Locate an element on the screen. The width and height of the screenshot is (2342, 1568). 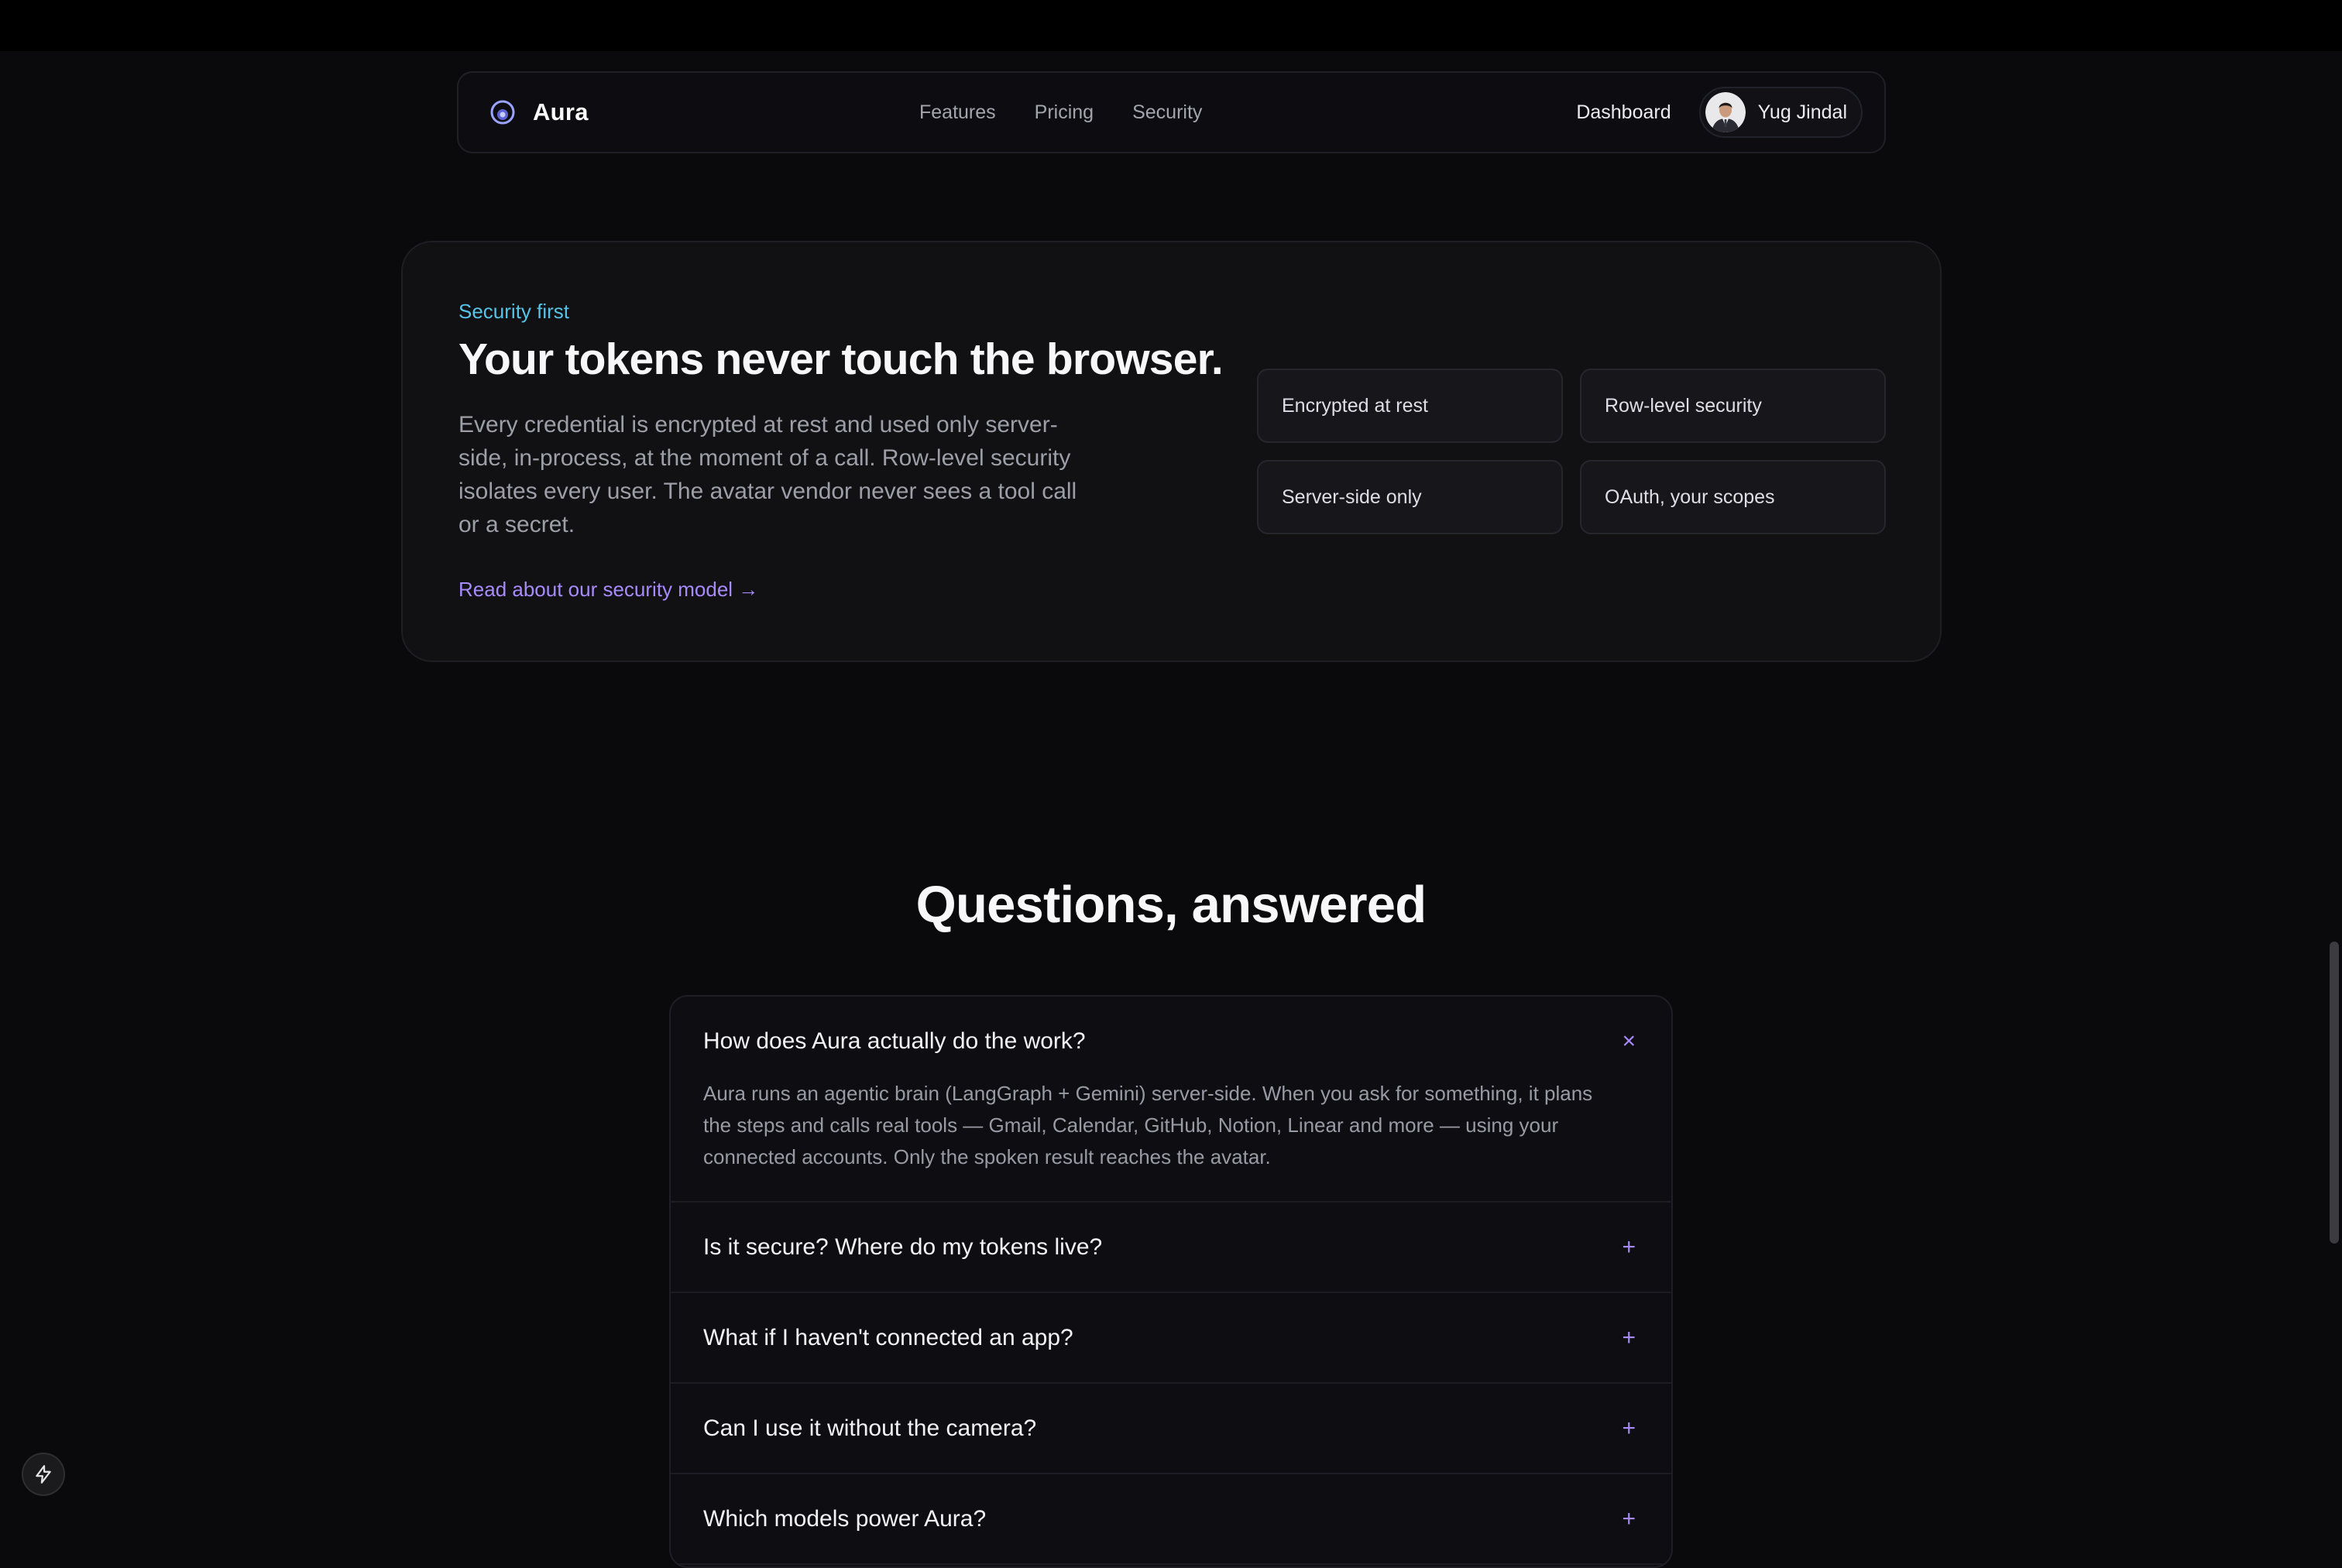
nav-link-features: Features is located at coordinates (957, 112).